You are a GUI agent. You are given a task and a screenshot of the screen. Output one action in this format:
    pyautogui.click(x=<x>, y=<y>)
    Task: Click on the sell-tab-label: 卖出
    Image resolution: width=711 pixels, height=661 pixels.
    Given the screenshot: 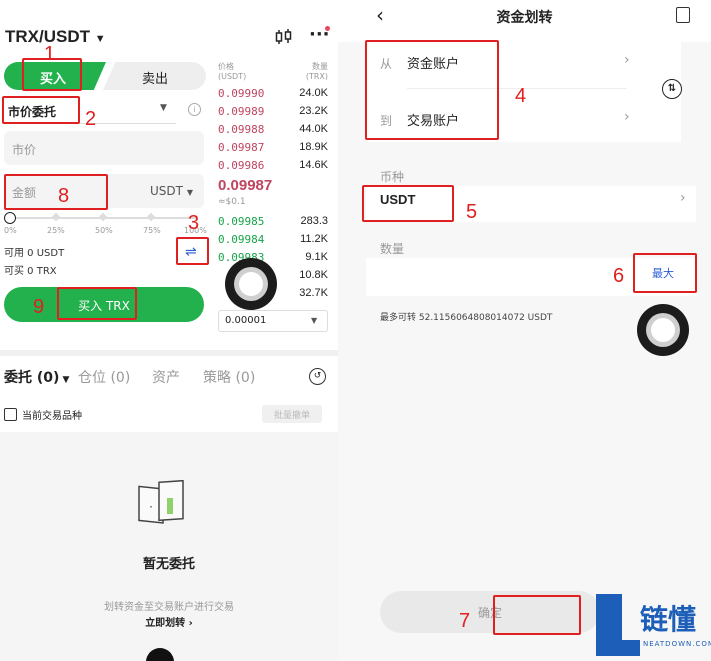 What is the action you would take?
    pyautogui.click(x=155, y=79)
    